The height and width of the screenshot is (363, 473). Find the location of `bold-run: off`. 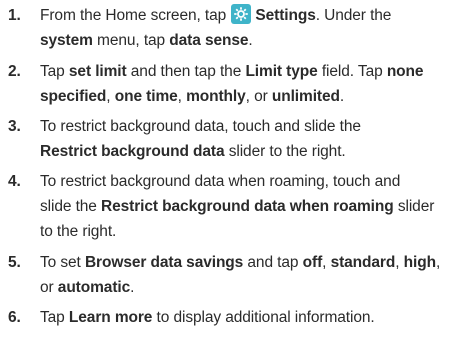

bold-run: off is located at coordinates (312, 262).